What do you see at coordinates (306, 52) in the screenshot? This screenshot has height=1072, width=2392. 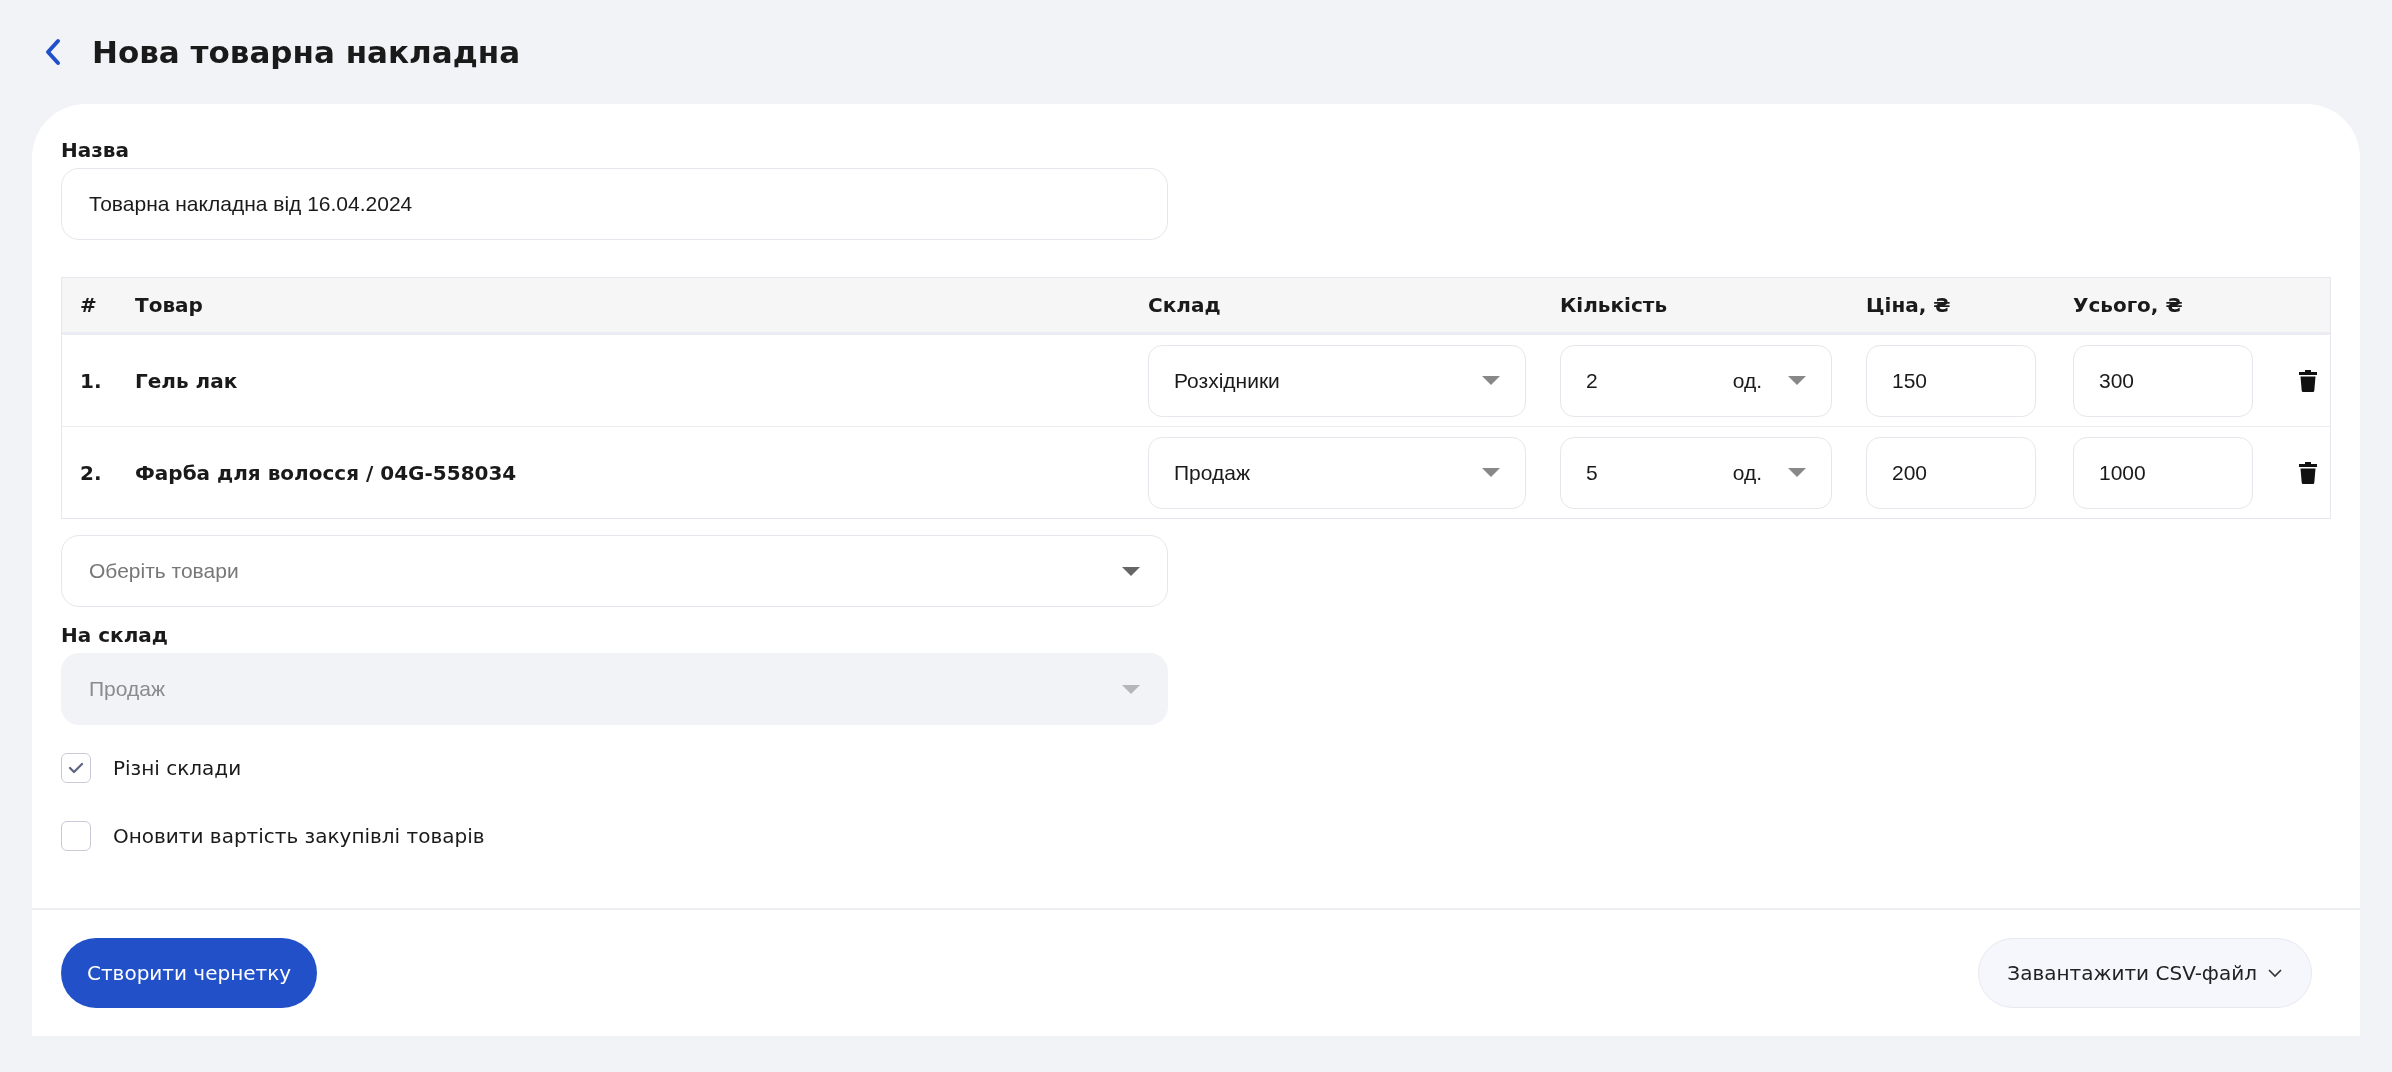 I see `page-title: Нова товарна накладна` at bounding box center [306, 52].